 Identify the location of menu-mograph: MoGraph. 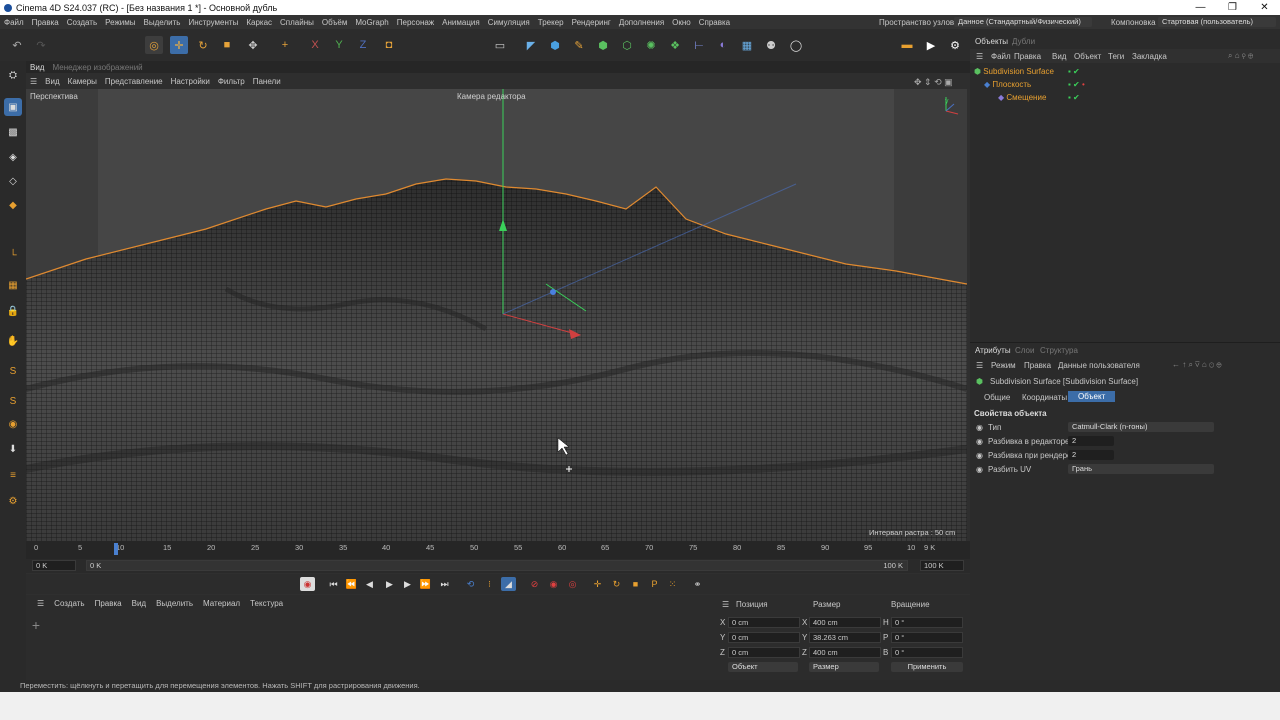
(371, 22).